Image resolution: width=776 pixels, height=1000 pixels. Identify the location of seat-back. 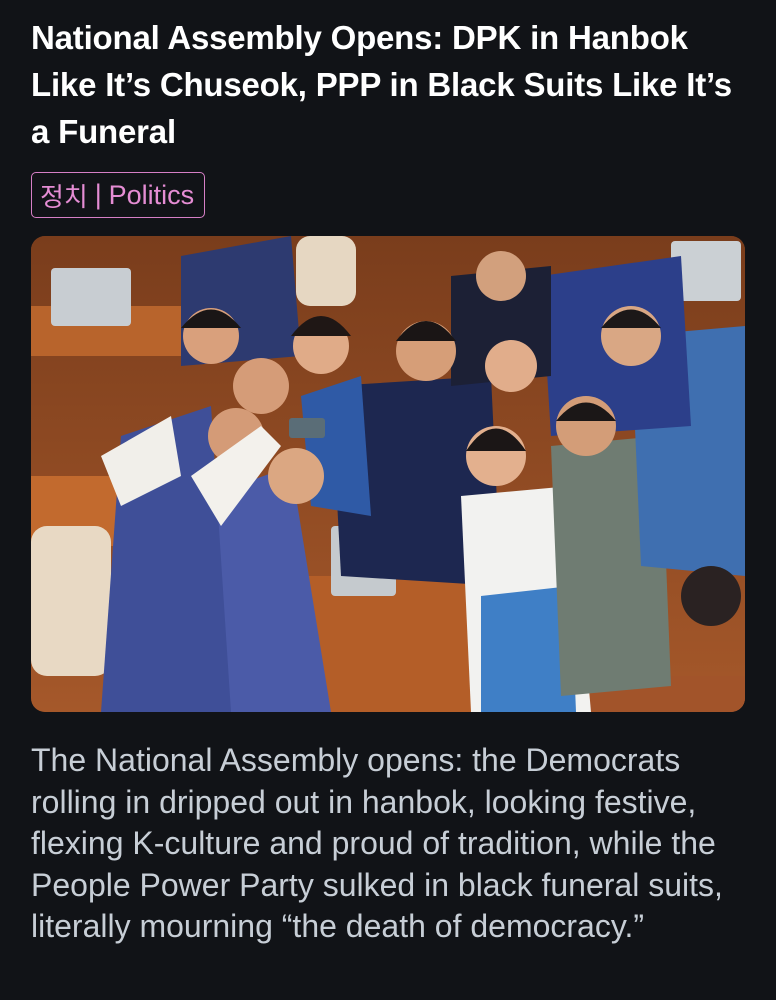
(326, 271).